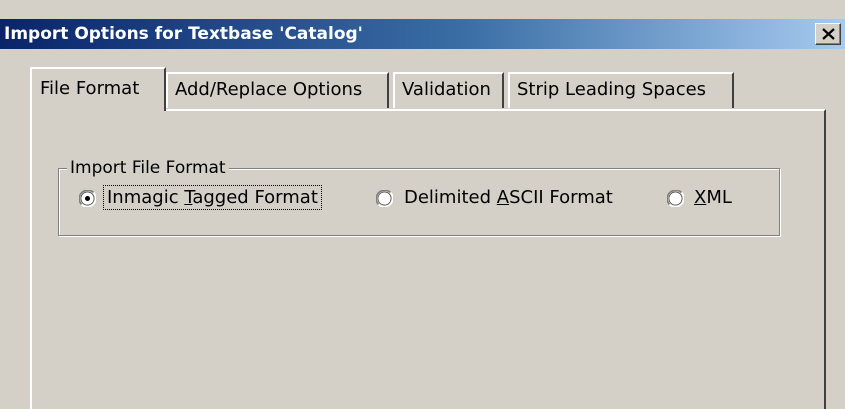 This screenshot has width=845, height=409. I want to click on close-button, so click(828, 34).